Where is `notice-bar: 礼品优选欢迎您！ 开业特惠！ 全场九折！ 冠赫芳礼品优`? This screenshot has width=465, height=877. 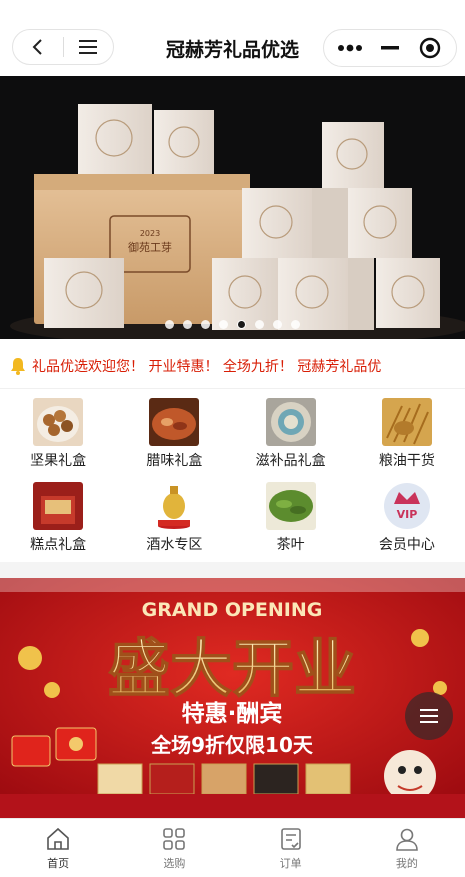
notice-bar: 礼品优选欢迎您！ 开业特惠！ 全场九折！ 冠赫芳礼品优 is located at coordinates (232, 366).